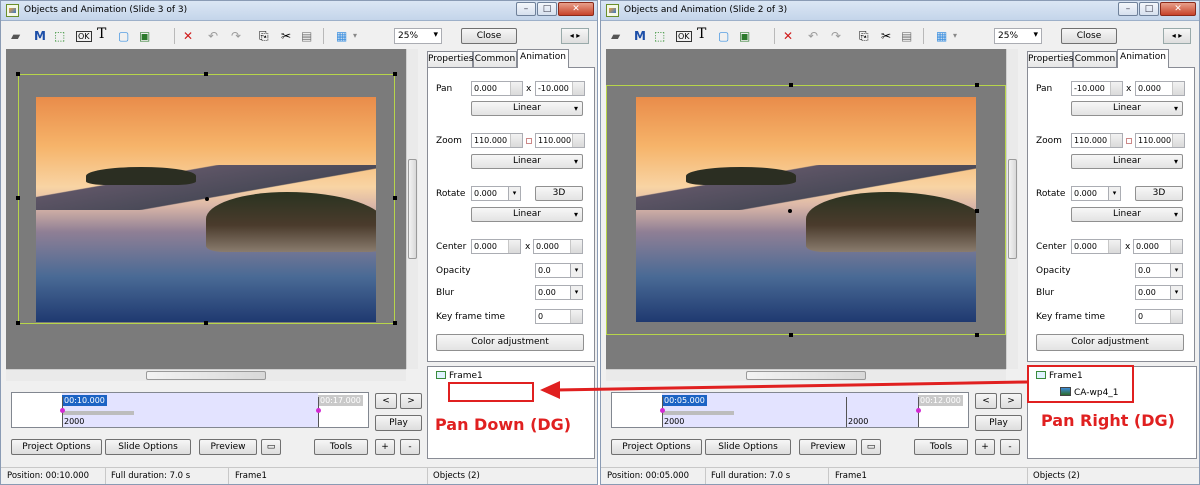  What do you see at coordinates (341, 36) in the screenshot?
I see `grid-icon: ▦` at bounding box center [341, 36].